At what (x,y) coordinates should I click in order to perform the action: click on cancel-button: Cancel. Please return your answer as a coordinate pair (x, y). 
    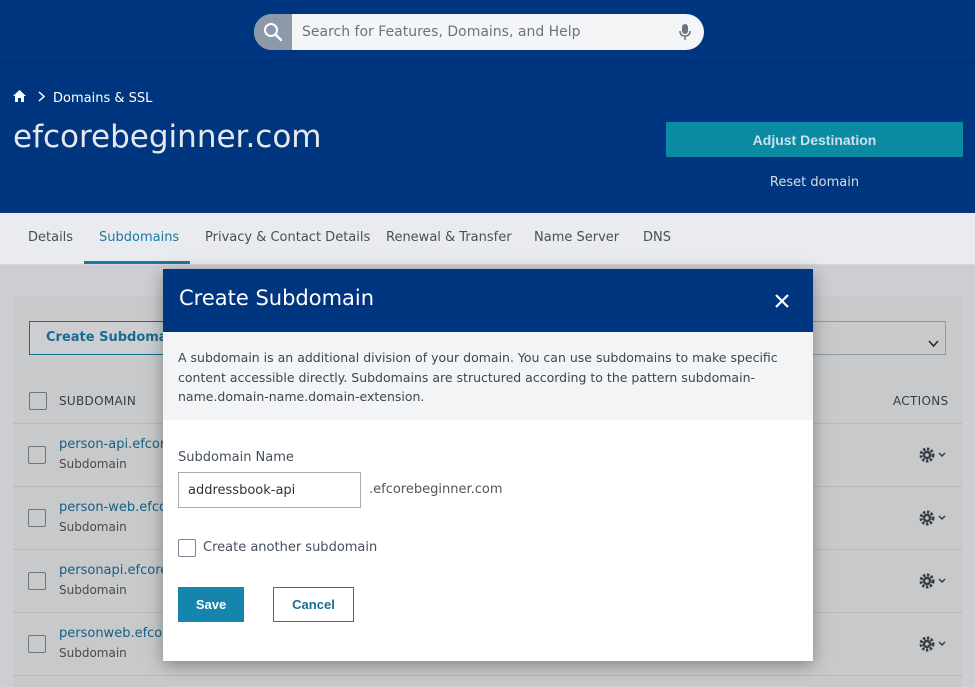
    Looking at the image, I should click on (313, 604).